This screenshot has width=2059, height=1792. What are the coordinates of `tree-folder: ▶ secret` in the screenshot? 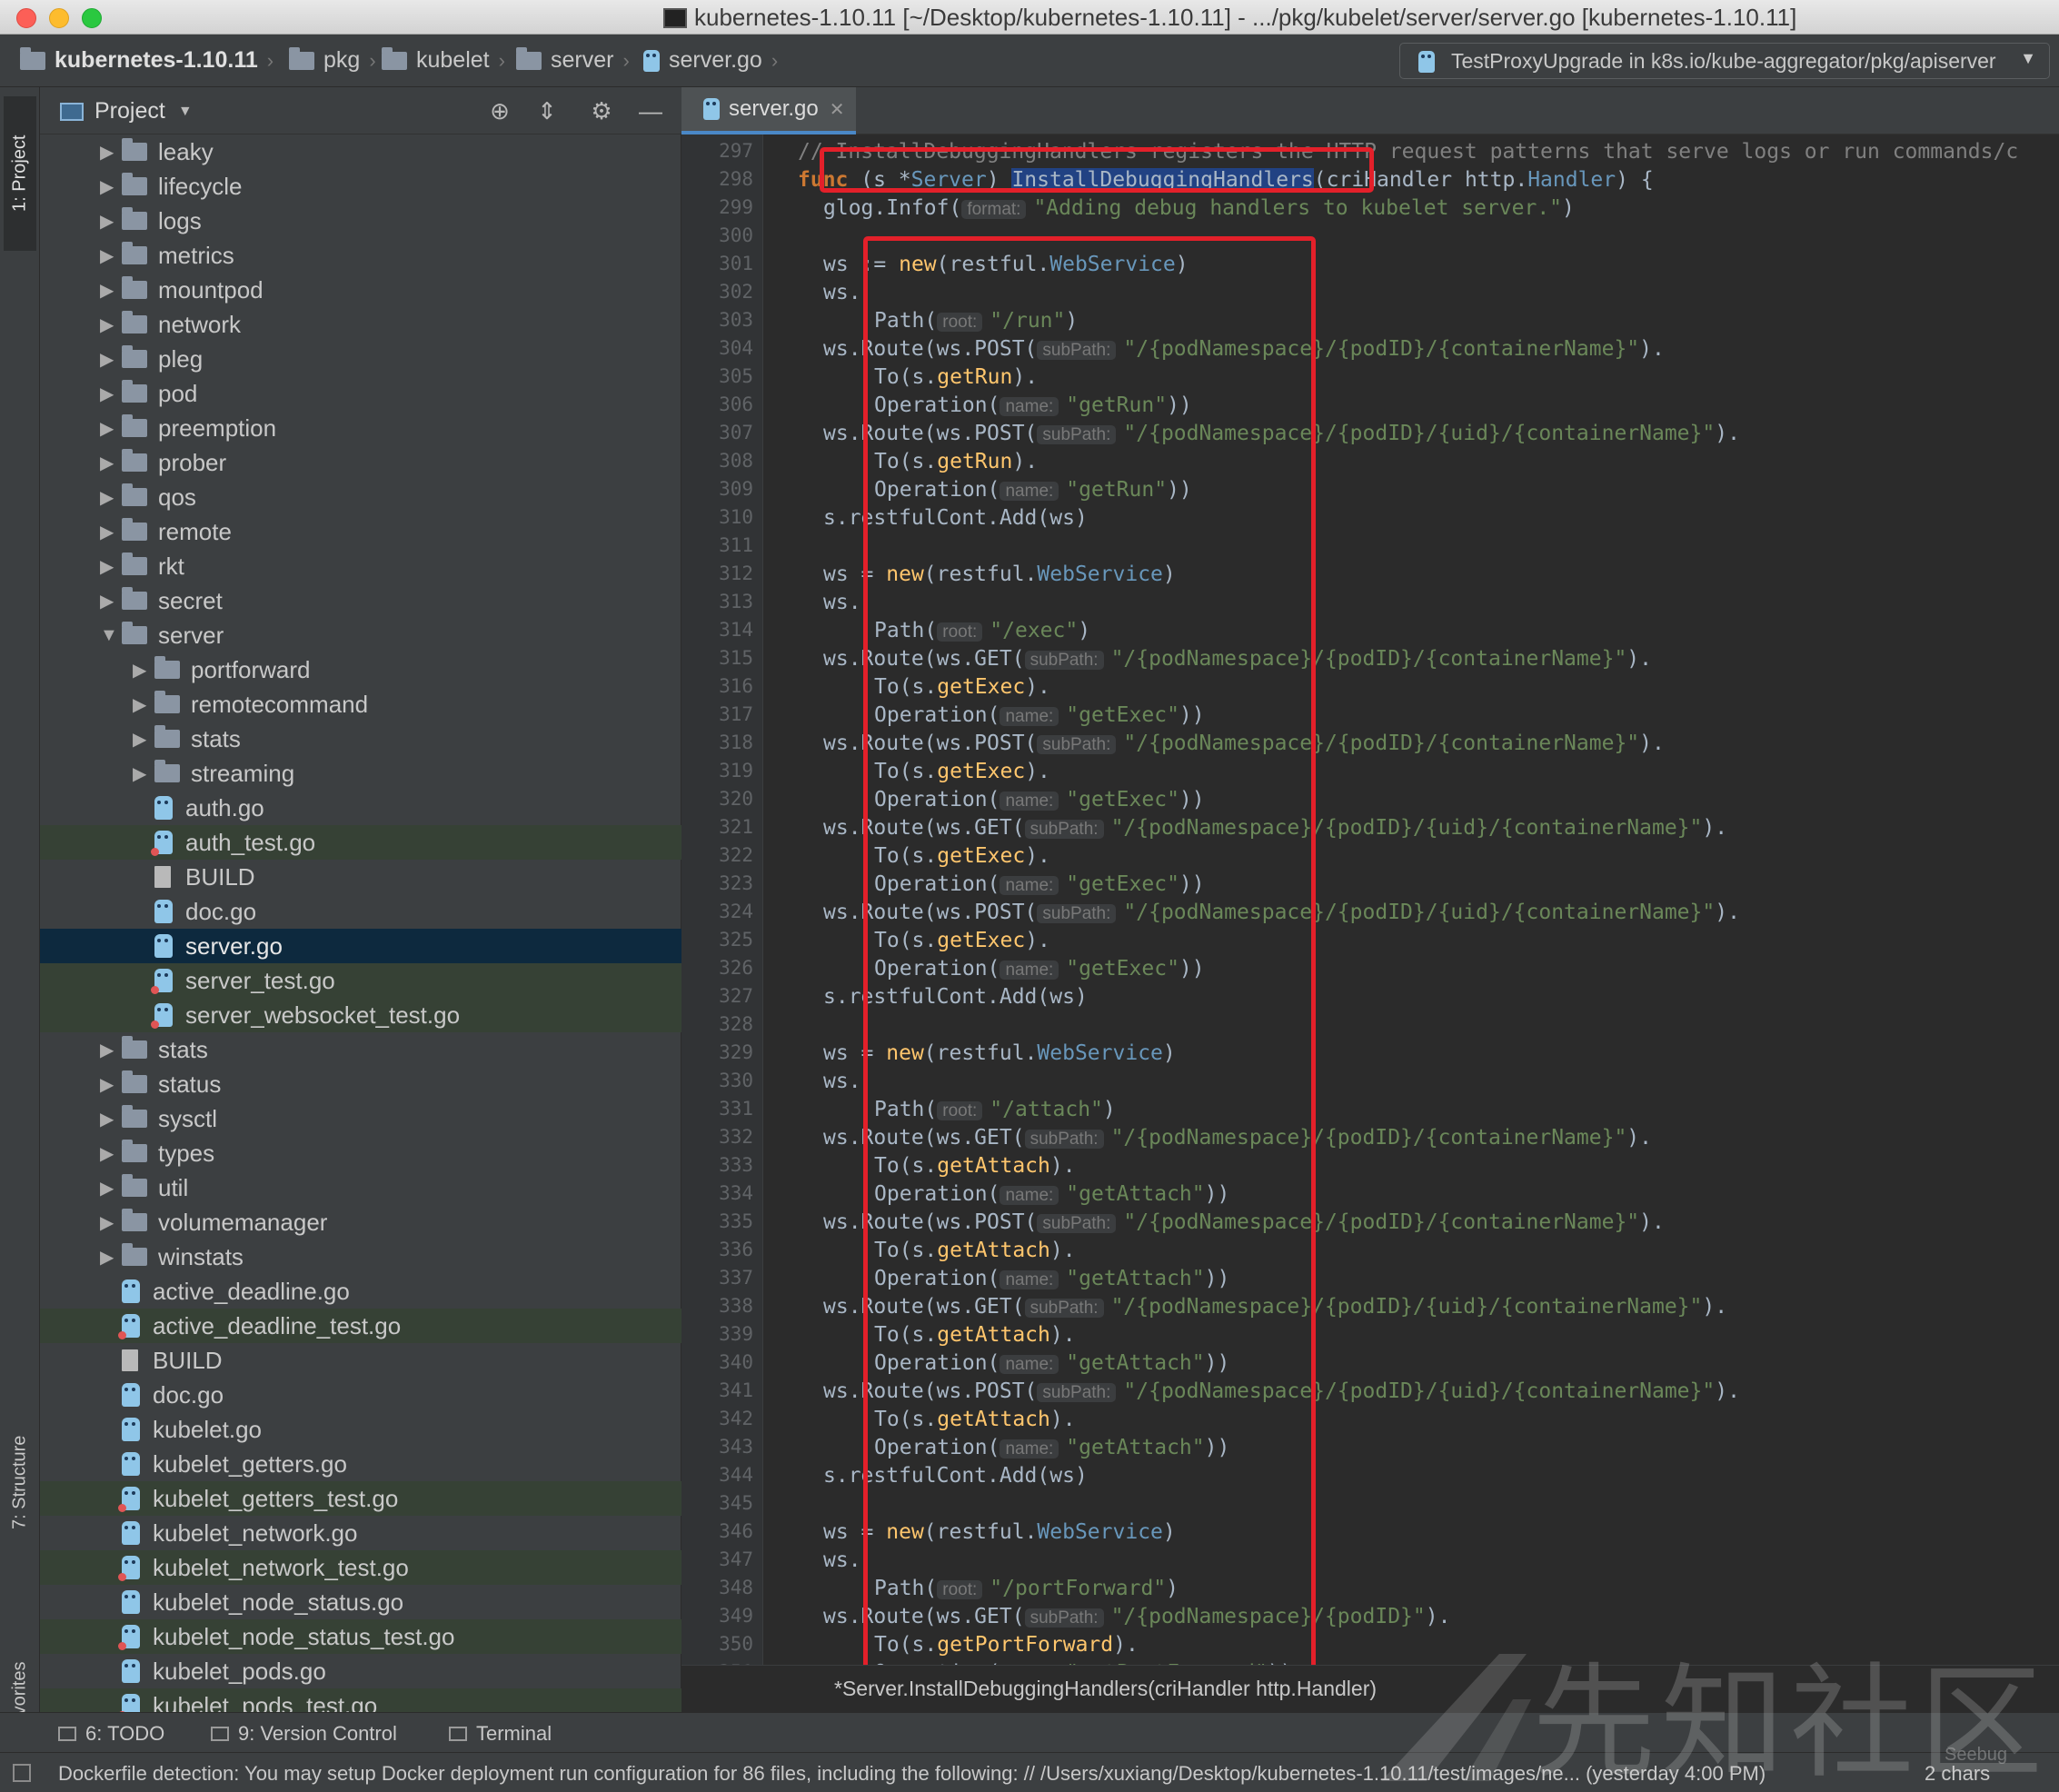 It's located at (360, 600).